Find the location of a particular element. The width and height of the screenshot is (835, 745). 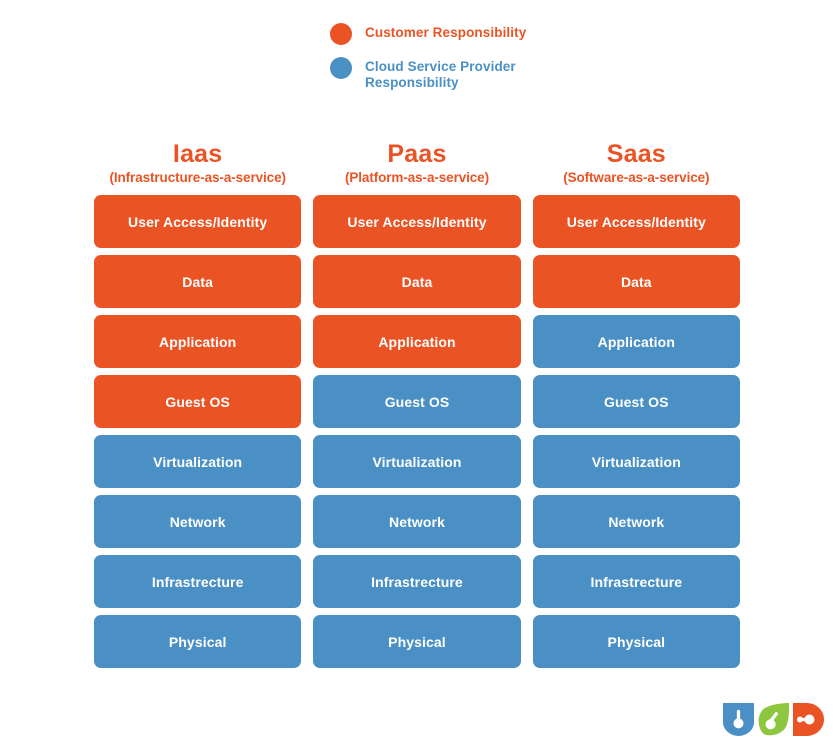

column-title: Iaas is located at coordinates (197, 154).